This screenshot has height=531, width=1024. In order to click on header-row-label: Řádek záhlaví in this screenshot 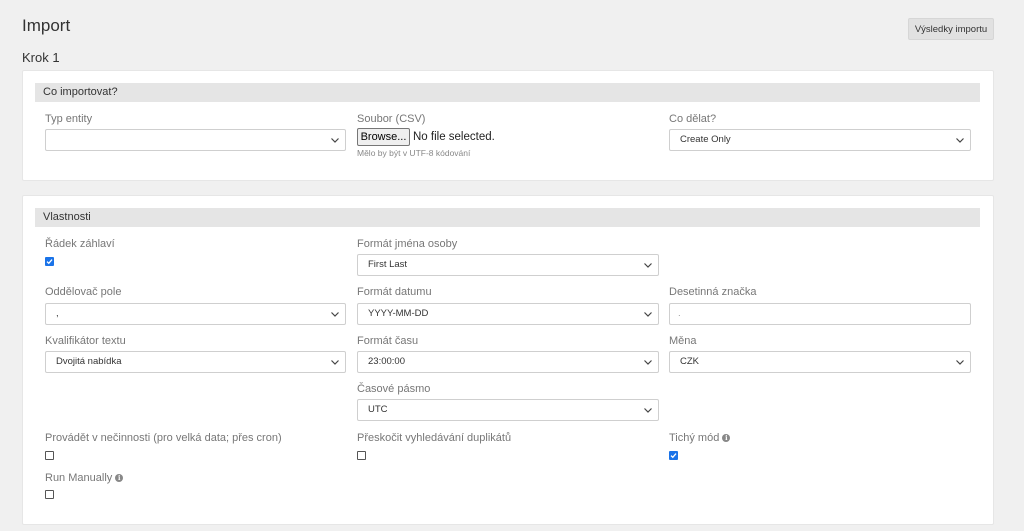, I will do `click(80, 244)`.